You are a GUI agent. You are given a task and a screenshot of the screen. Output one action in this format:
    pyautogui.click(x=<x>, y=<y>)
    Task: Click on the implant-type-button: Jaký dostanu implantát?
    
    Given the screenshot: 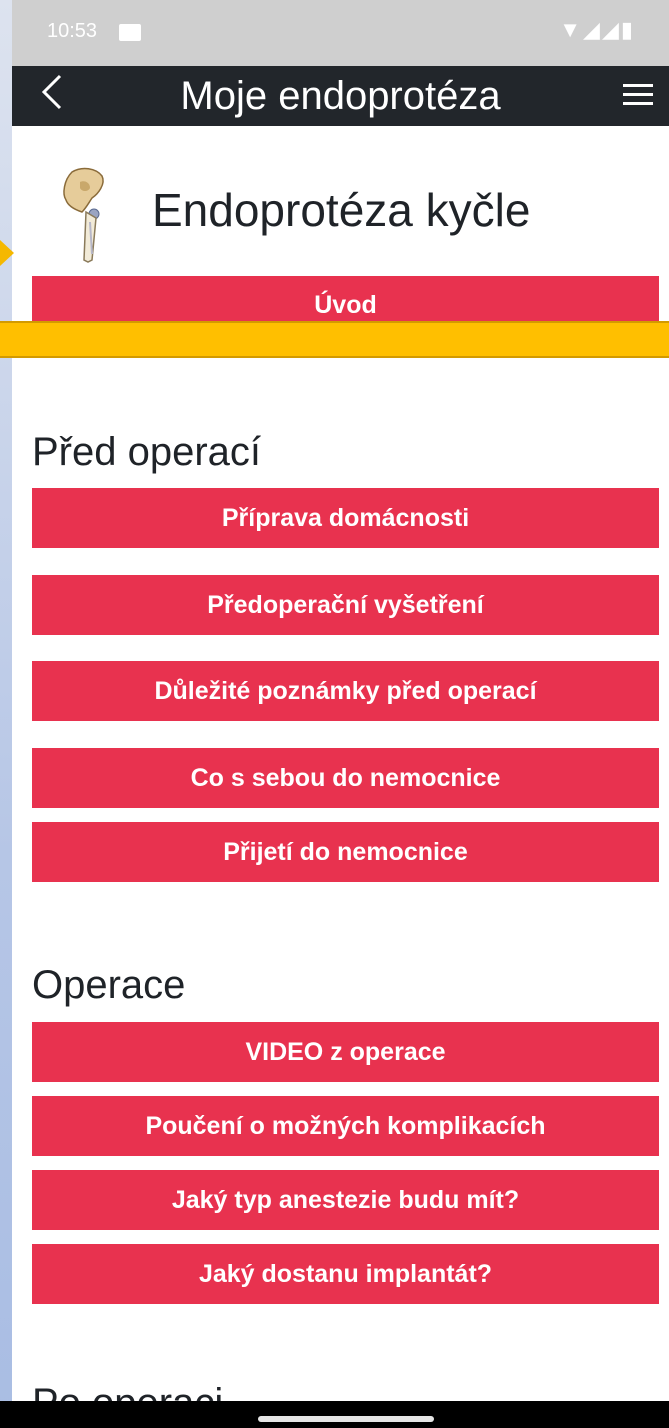 What is the action you would take?
    pyautogui.click(x=345, y=1274)
    